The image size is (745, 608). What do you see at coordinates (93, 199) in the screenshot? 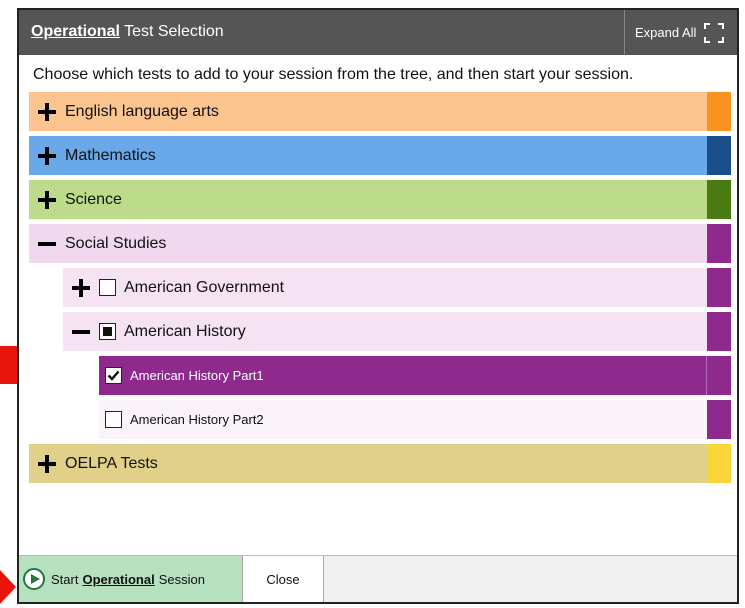
I see `tree-item-label: Science` at bounding box center [93, 199].